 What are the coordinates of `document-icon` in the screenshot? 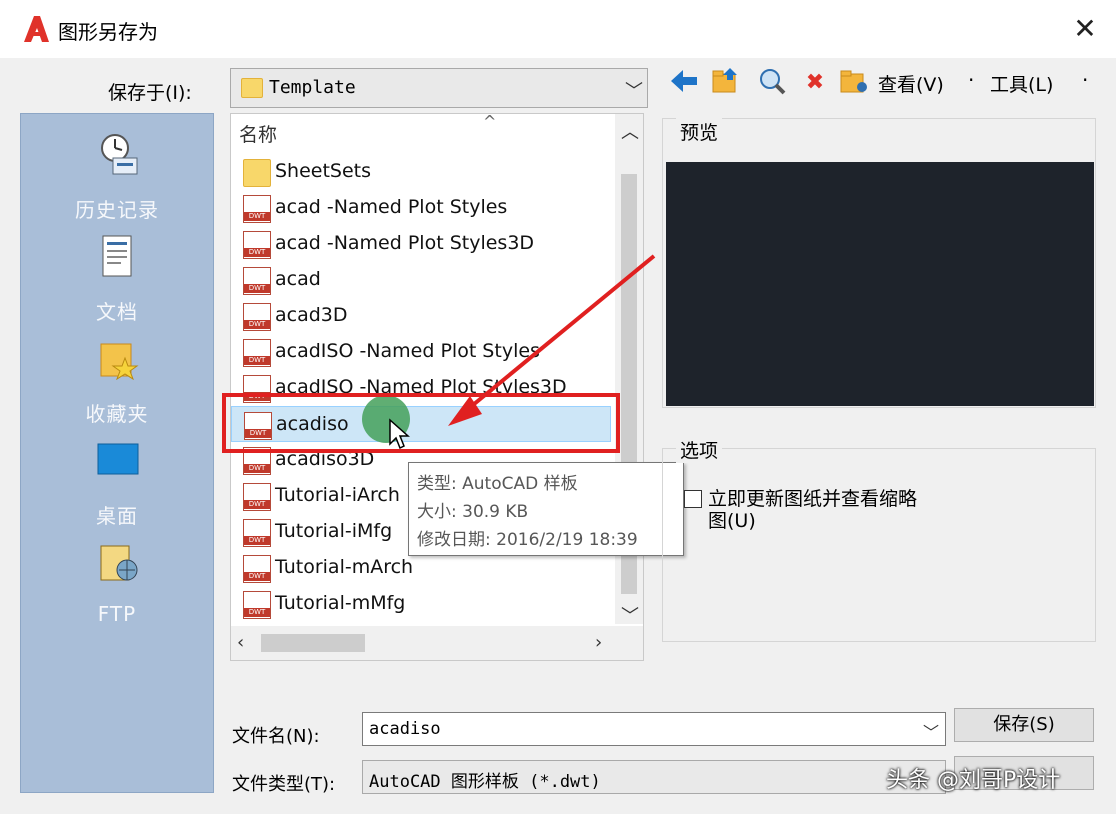 It's located at (117, 256).